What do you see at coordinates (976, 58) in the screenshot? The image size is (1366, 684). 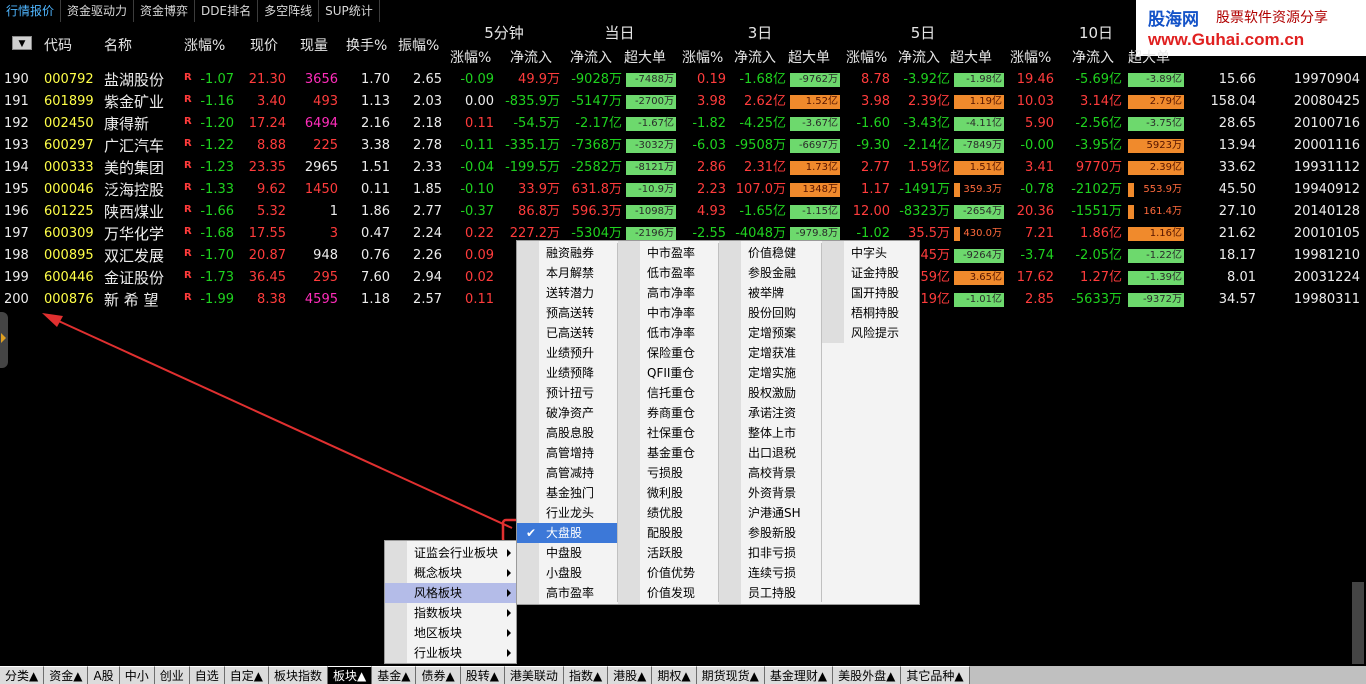 I see `column-header-16: 超大单` at bounding box center [976, 58].